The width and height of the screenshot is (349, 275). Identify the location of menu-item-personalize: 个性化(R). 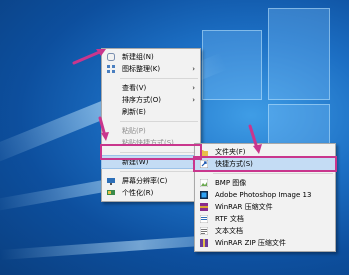
(151, 193).